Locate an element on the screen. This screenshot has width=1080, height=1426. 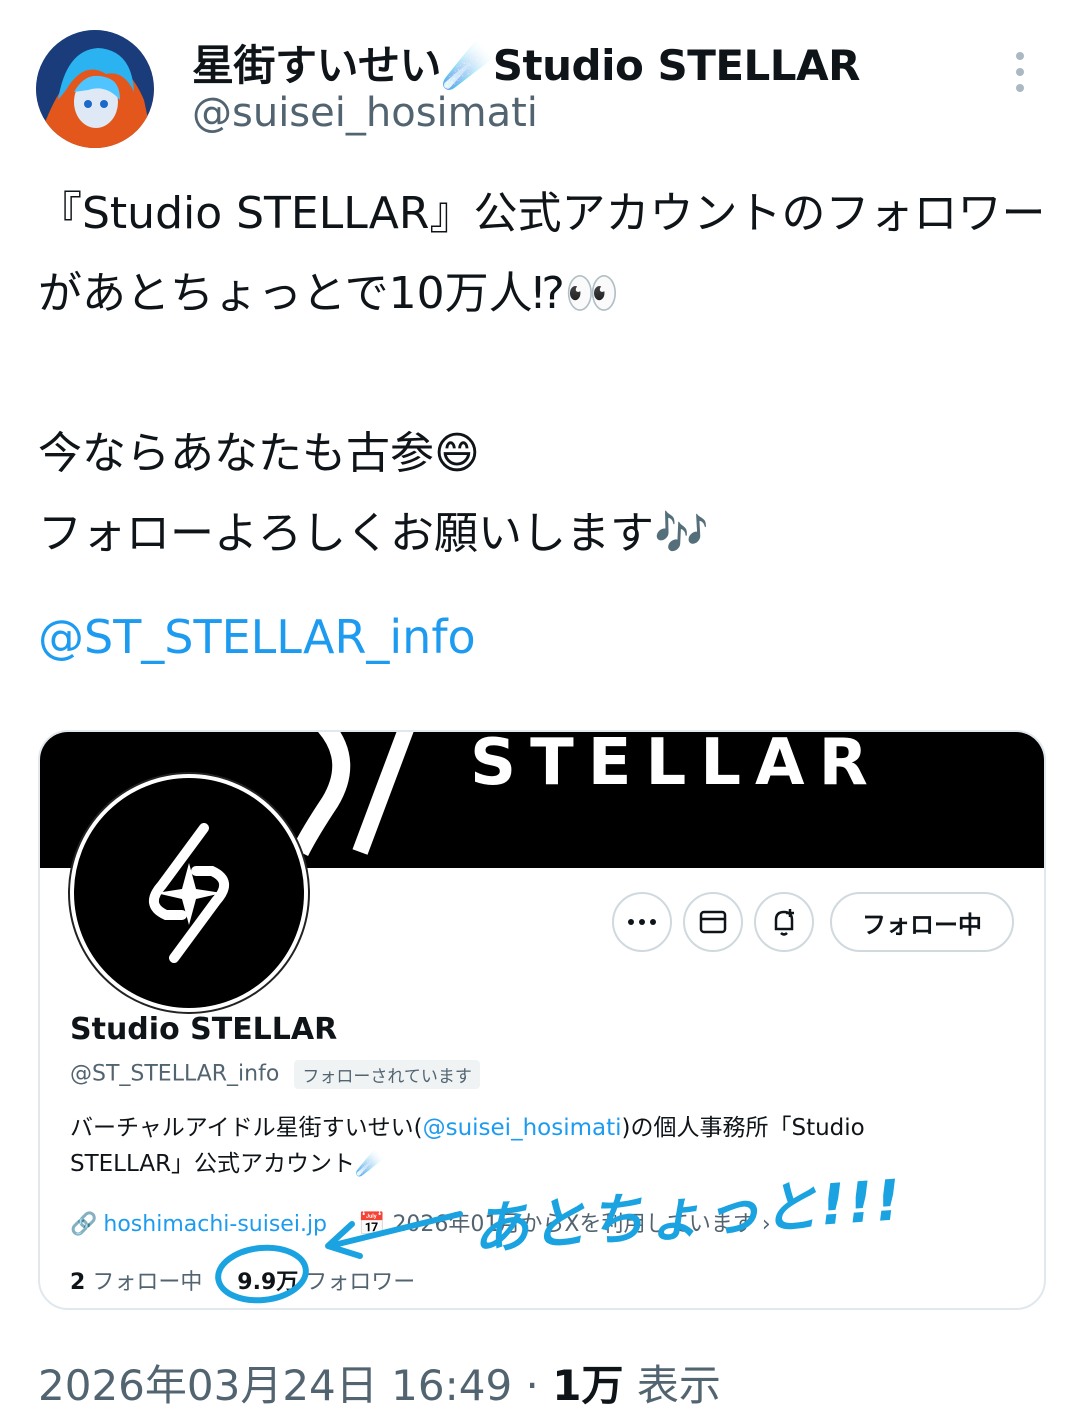
author-display-name: 星街すいせい☄️Studio STELLAR is located at coordinates (526, 62).